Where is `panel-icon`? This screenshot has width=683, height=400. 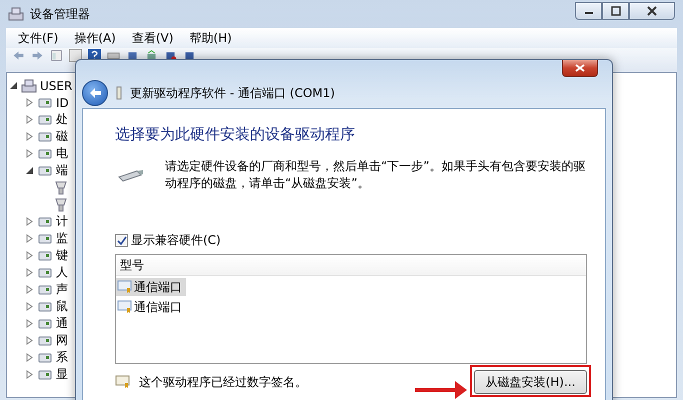
panel-icon is located at coordinates (56, 55).